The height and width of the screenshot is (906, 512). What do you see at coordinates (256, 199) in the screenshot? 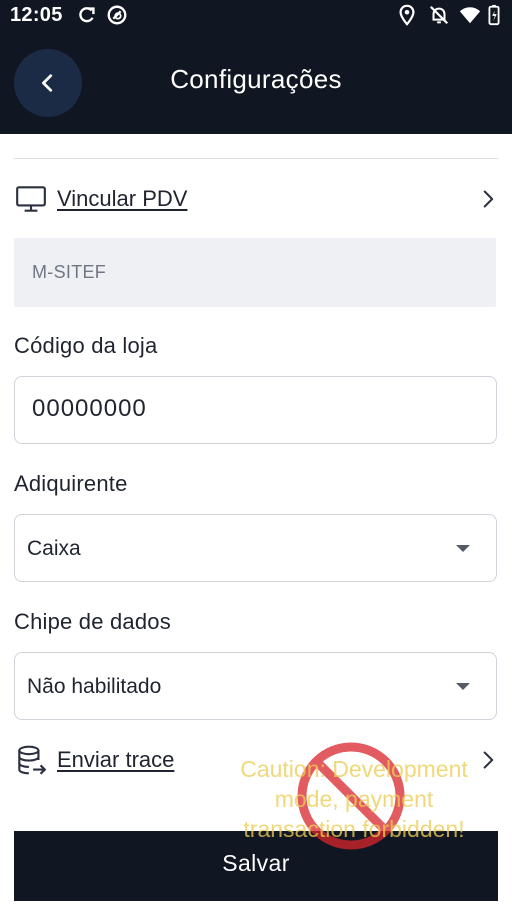
I see `vincular-pdv-link: Vincular PDV` at bounding box center [256, 199].